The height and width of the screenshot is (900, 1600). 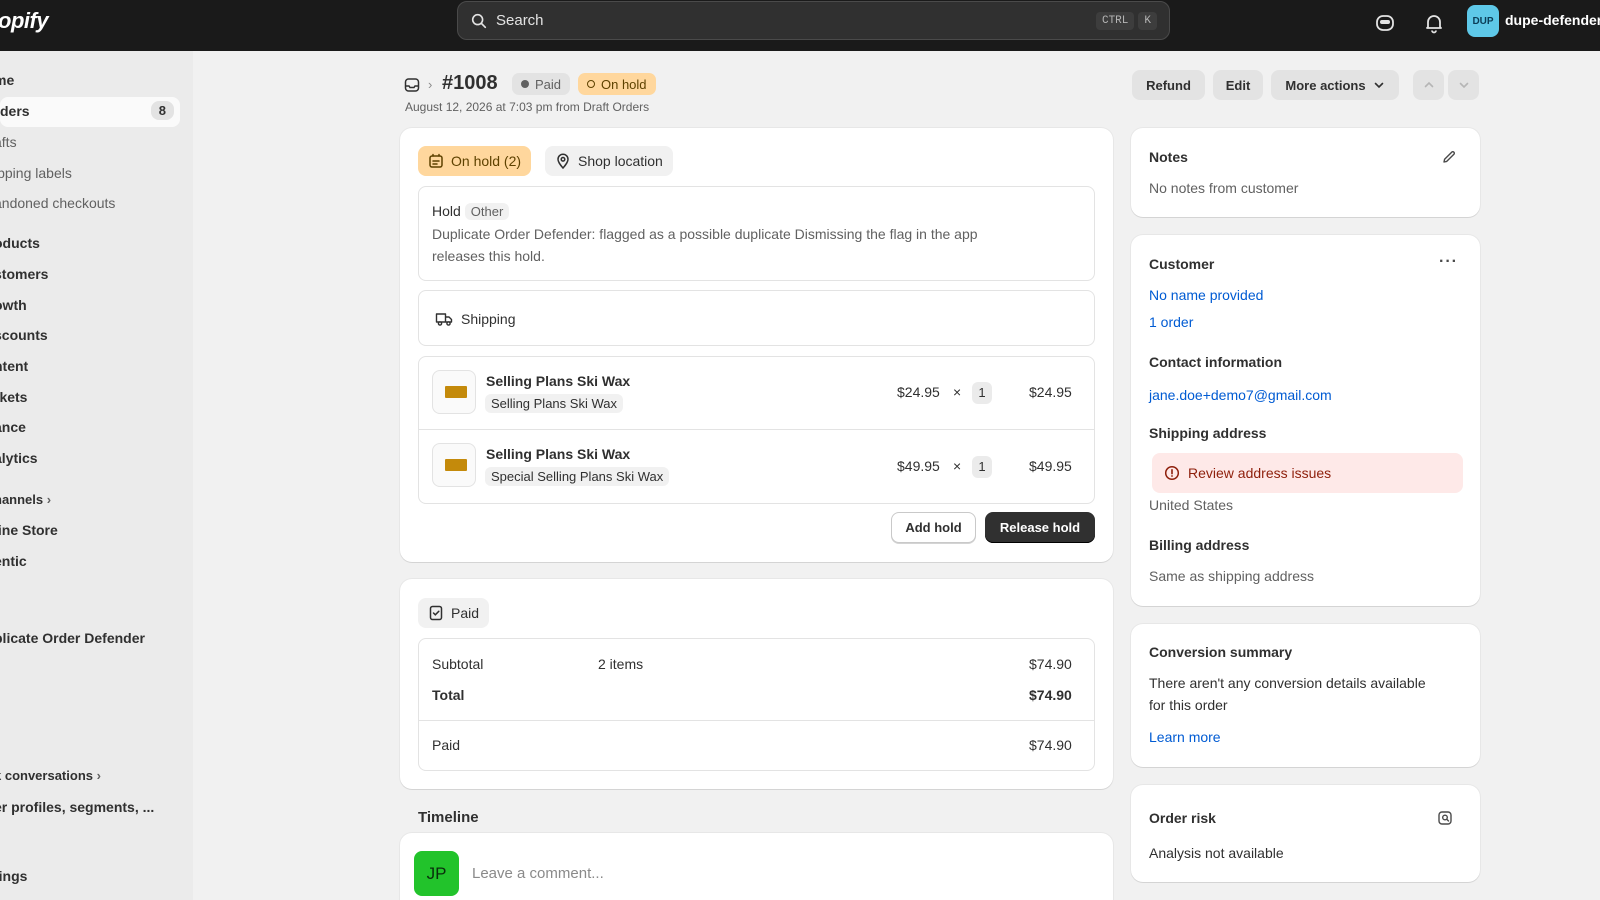 What do you see at coordinates (29, 530) in the screenshot?
I see `sidebar-item-online-store: line Store` at bounding box center [29, 530].